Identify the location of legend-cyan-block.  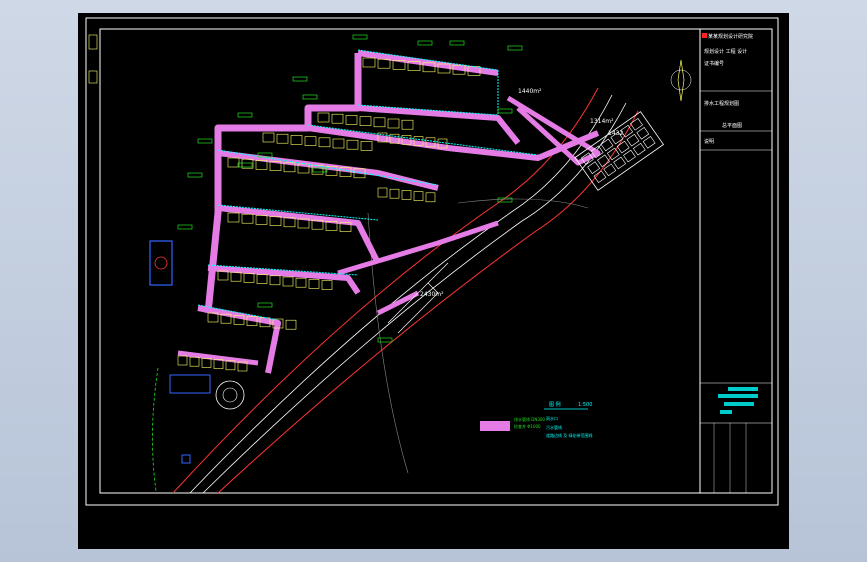
(738, 400).